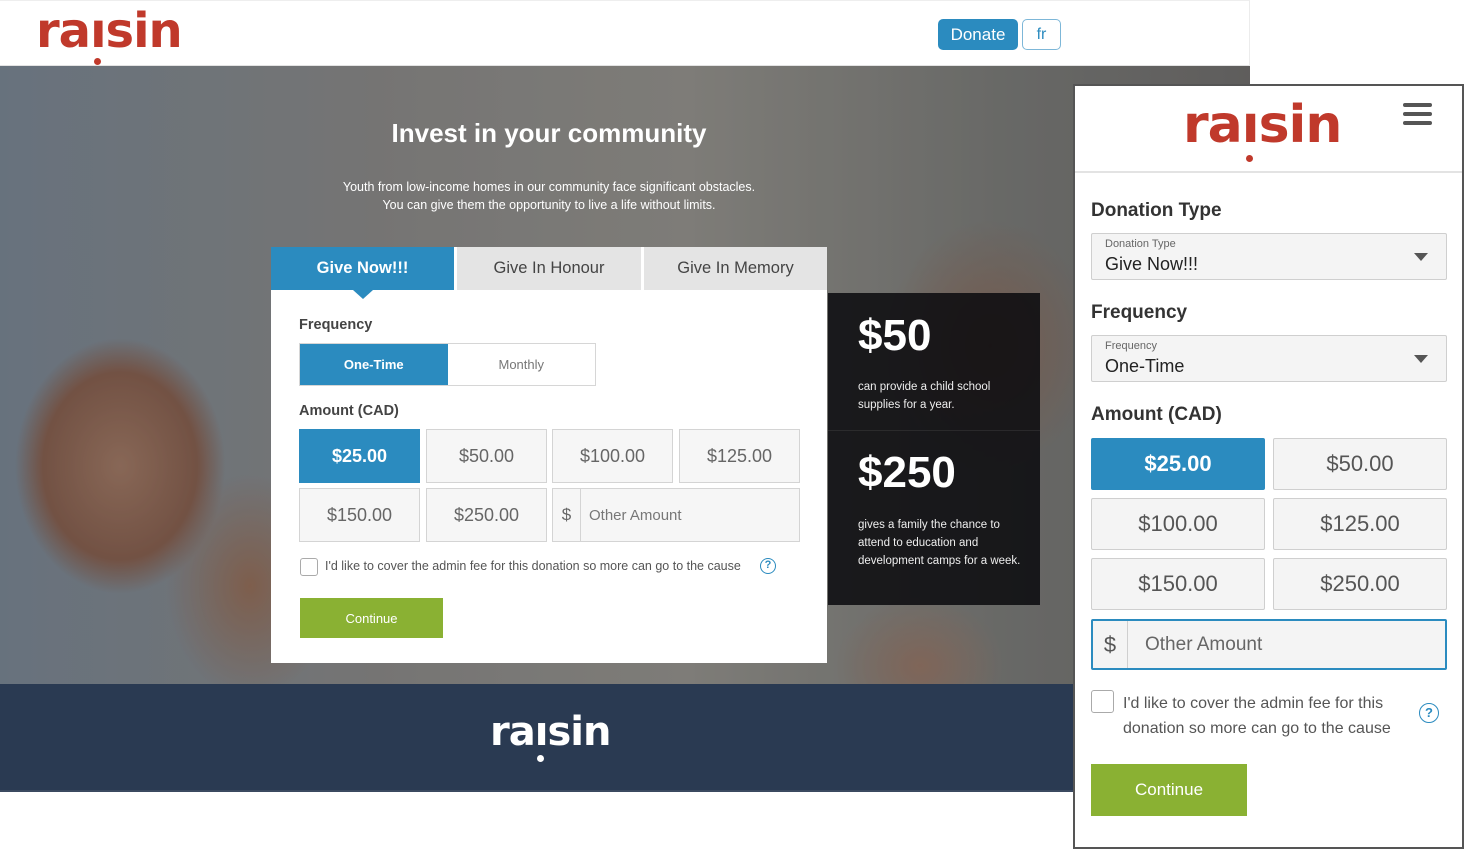 The image size is (1482, 857). I want to click on impact-amount: $250, so click(907, 472).